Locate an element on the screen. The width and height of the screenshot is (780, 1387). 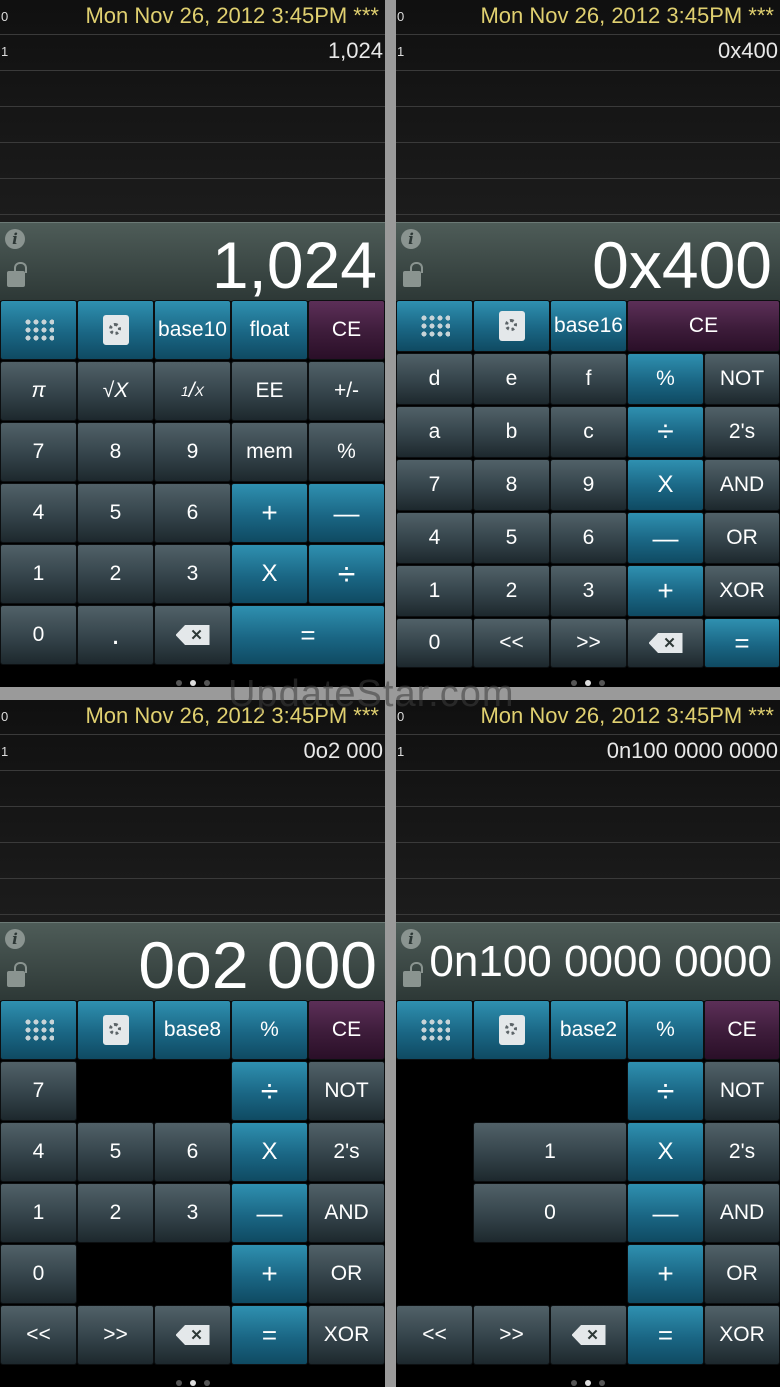
shift-right-button: >> is located at coordinates (588, 643).